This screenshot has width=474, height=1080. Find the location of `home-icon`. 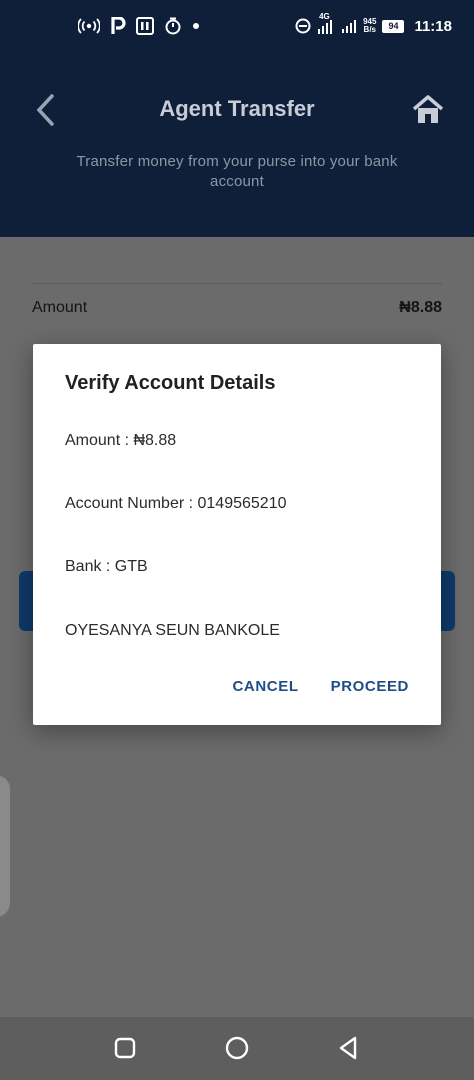

home-icon is located at coordinates (428, 109).